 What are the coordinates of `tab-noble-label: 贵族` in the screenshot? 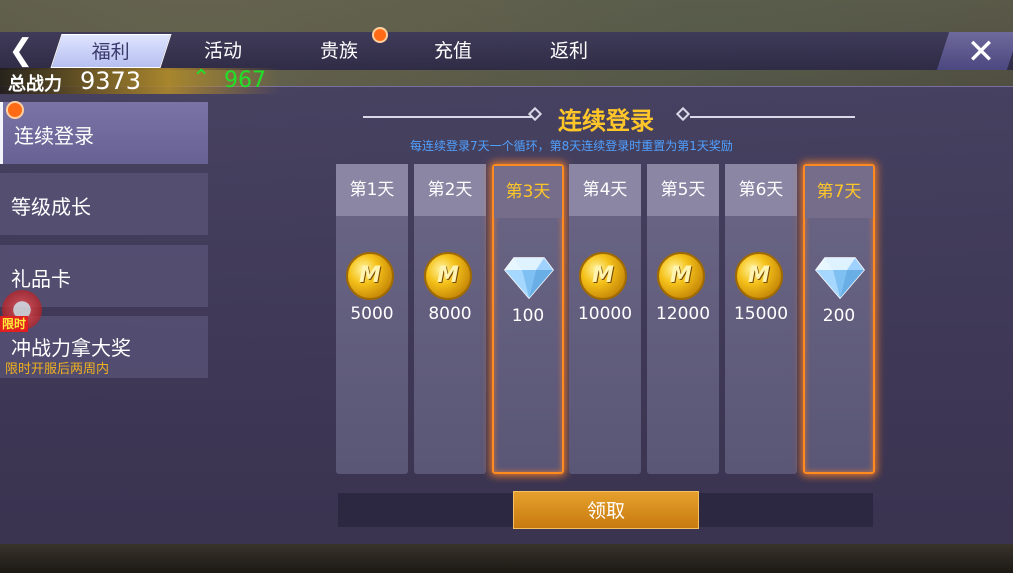 It's located at (338, 51).